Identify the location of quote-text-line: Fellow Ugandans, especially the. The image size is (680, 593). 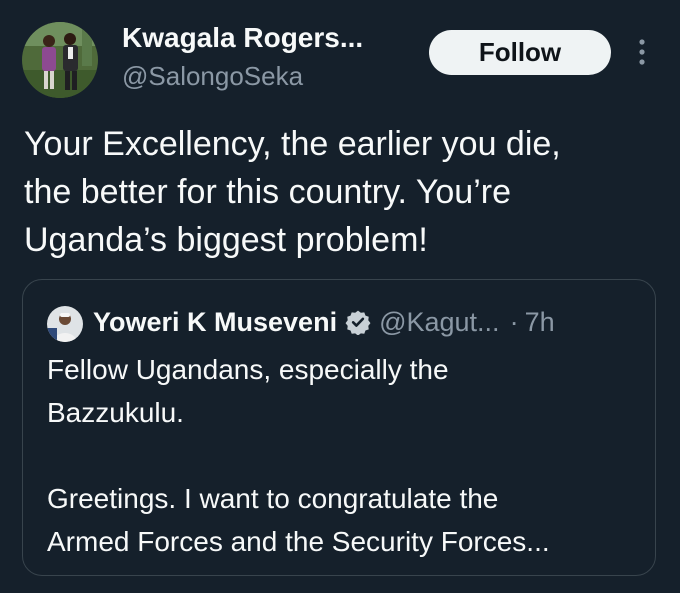
(248, 369).